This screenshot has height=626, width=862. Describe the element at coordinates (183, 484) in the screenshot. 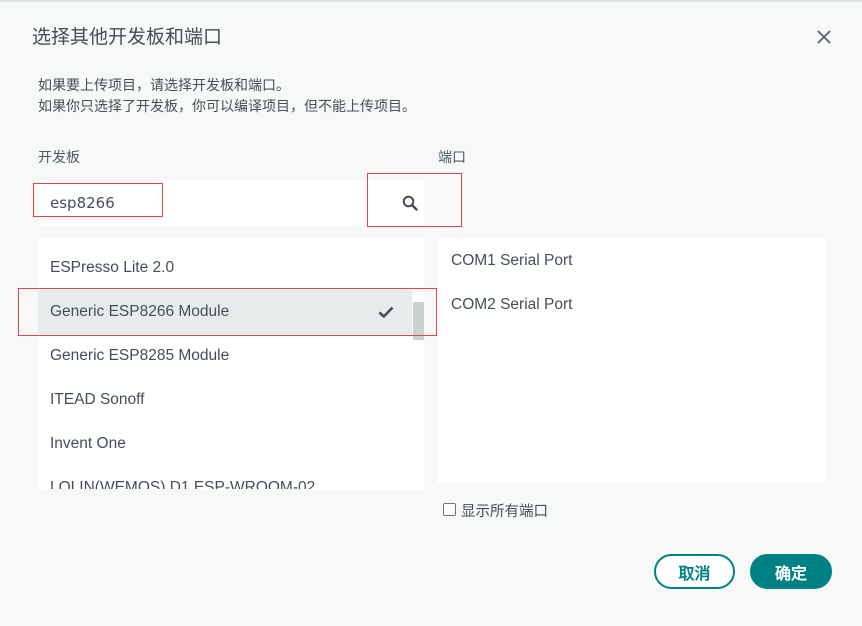

I see `board-item-label: LOLIN(WEMOS) D1 ESP-WROOM-02` at that location.